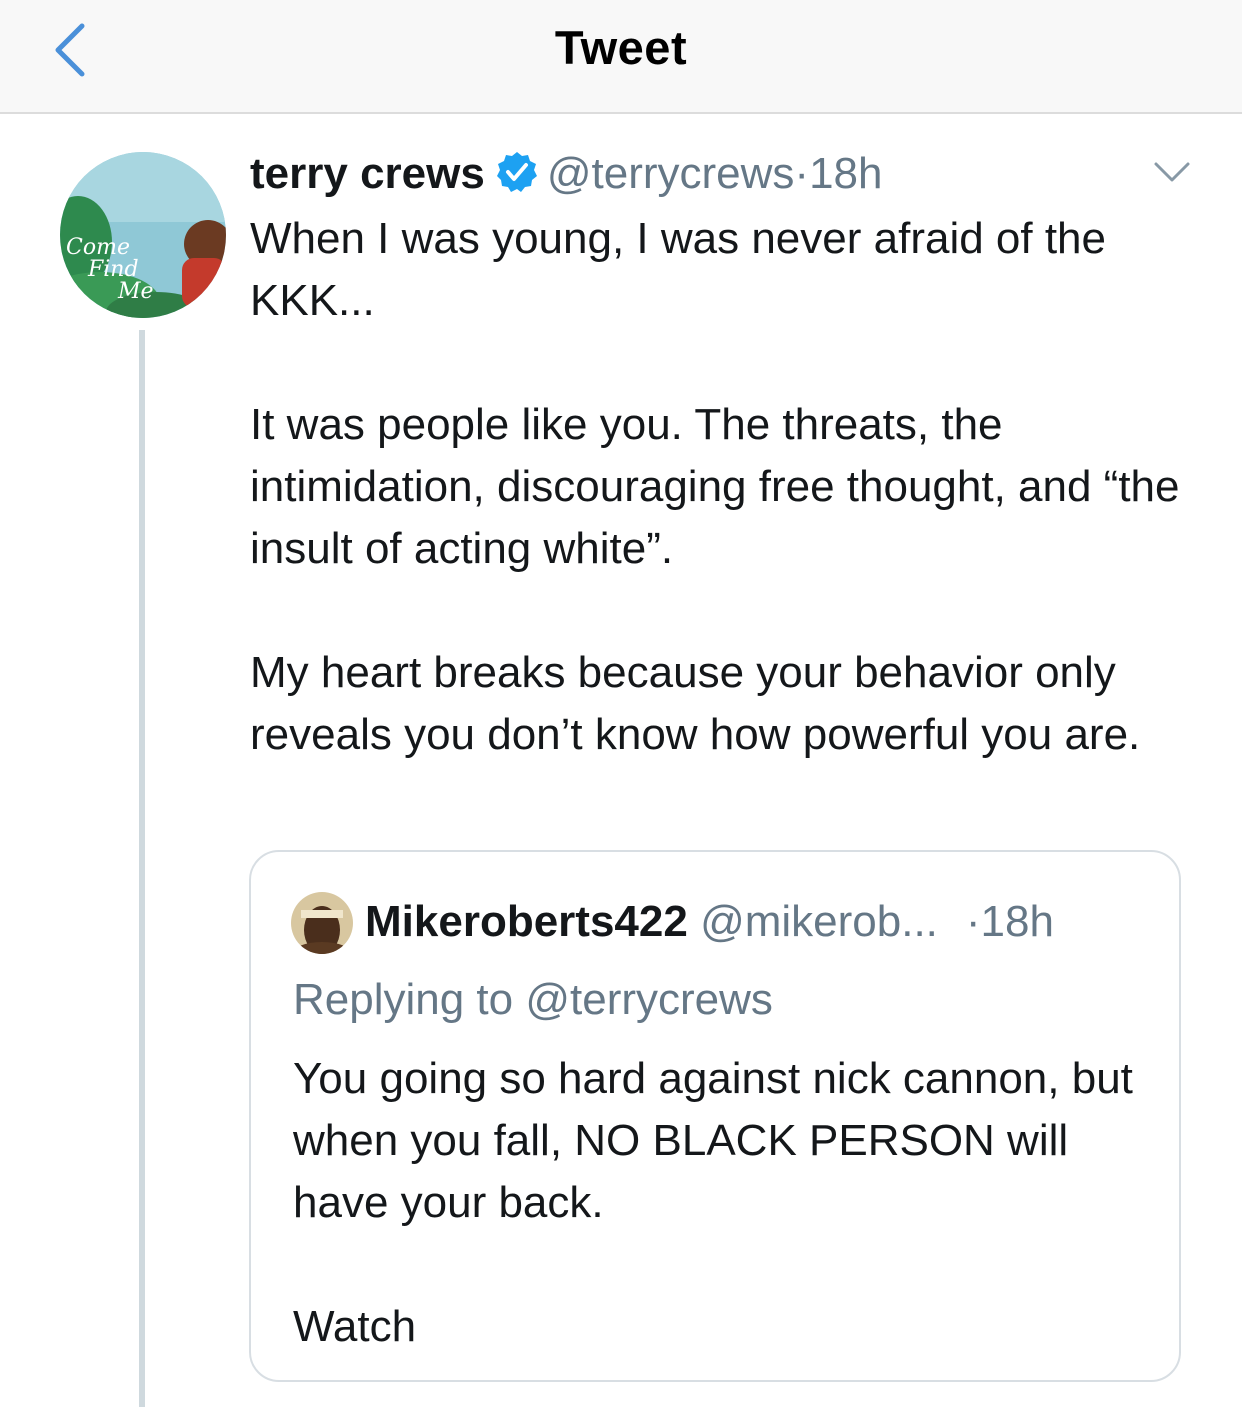 This screenshot has height=1407, width=1242. What do you see at coordinates (621, 47) in the screenshot?
I see `page-title: Tweet` at bounding box center [621, 47].